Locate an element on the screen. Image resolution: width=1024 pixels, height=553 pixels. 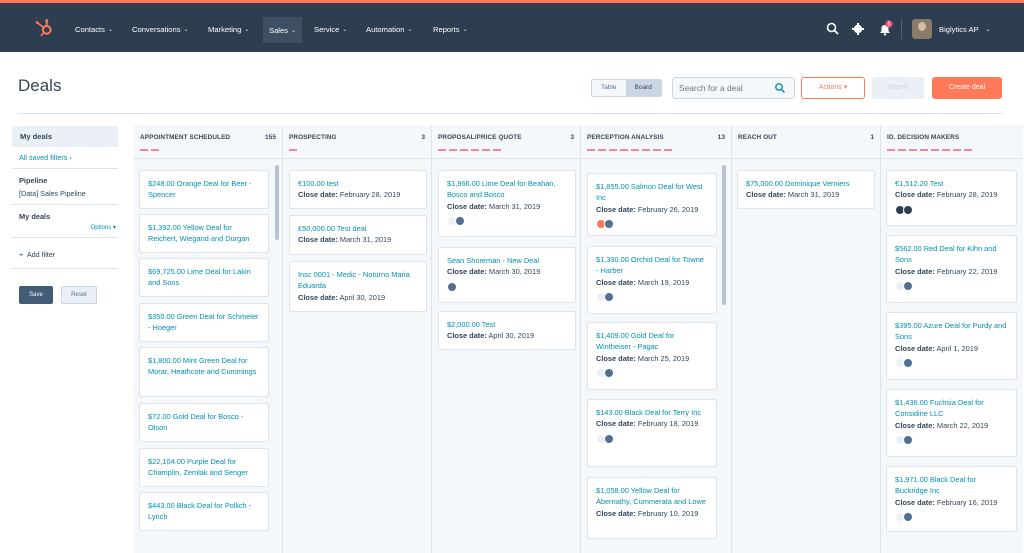
nav-sales: Sales ⌄ is located at coordinates (283, 30).